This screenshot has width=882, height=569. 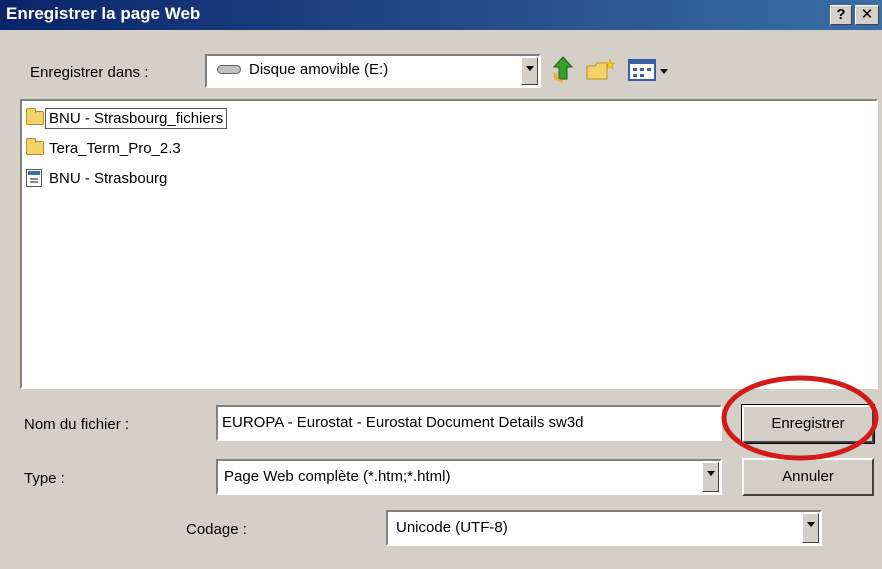 I want to click on encoding-value: Unicode (UTF-8), so click(x=452, y=527).